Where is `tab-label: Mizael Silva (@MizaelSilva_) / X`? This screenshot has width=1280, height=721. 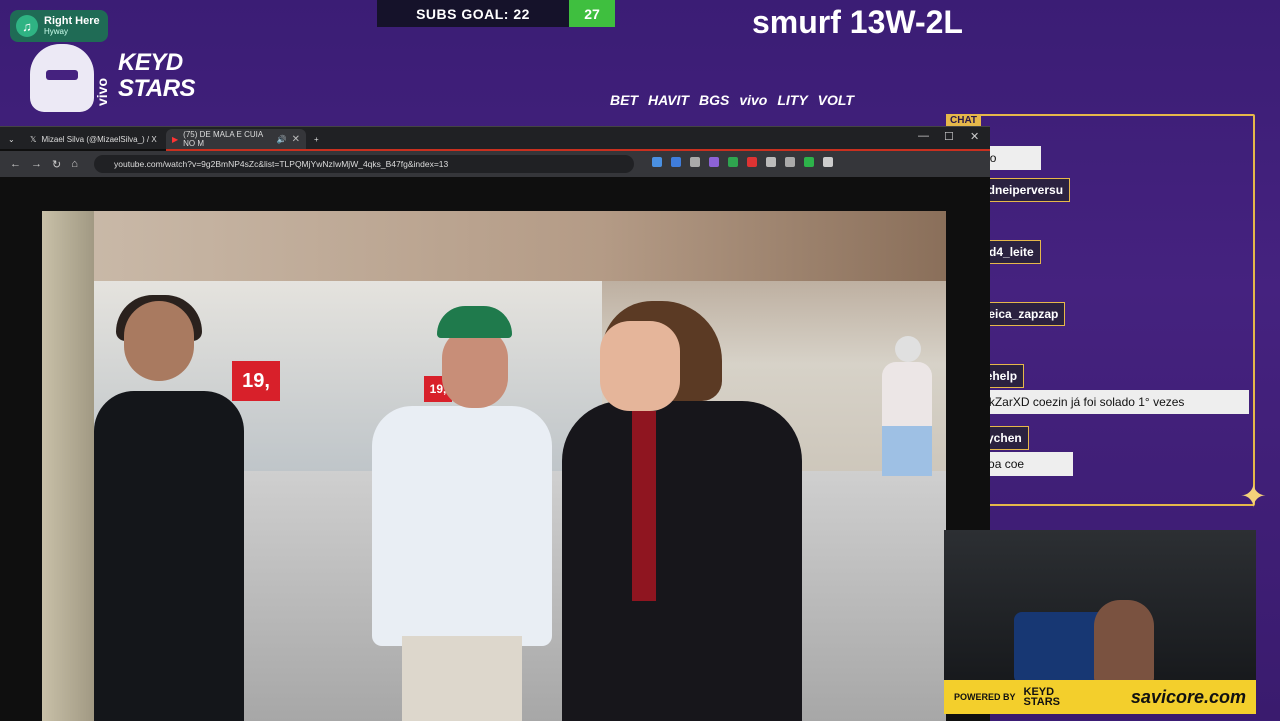
tab-label: Mizael Silva (@MizaelSilva_) / X is located at coordinates (99, 139).